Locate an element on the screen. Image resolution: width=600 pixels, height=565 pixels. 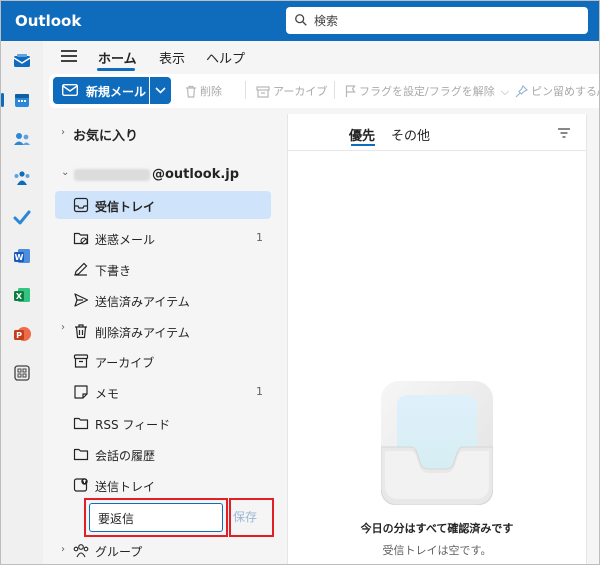
archive-button: アーカイブ is located at coordinates (291, 91).